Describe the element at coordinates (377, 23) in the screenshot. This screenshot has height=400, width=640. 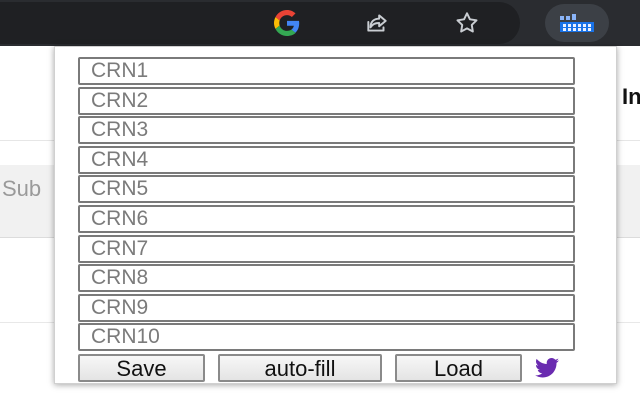
I see `share-icon` at that location.